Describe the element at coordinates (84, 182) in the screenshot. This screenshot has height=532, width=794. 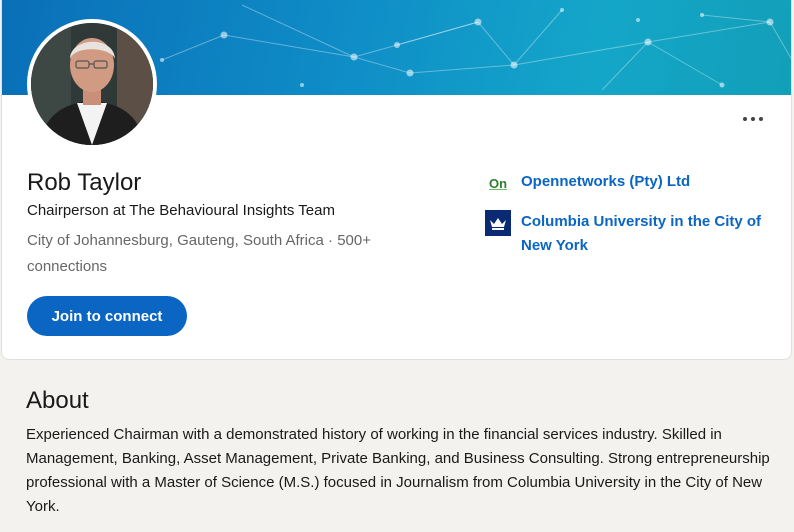
I see `profile-name: Rob Taylor` at that location.